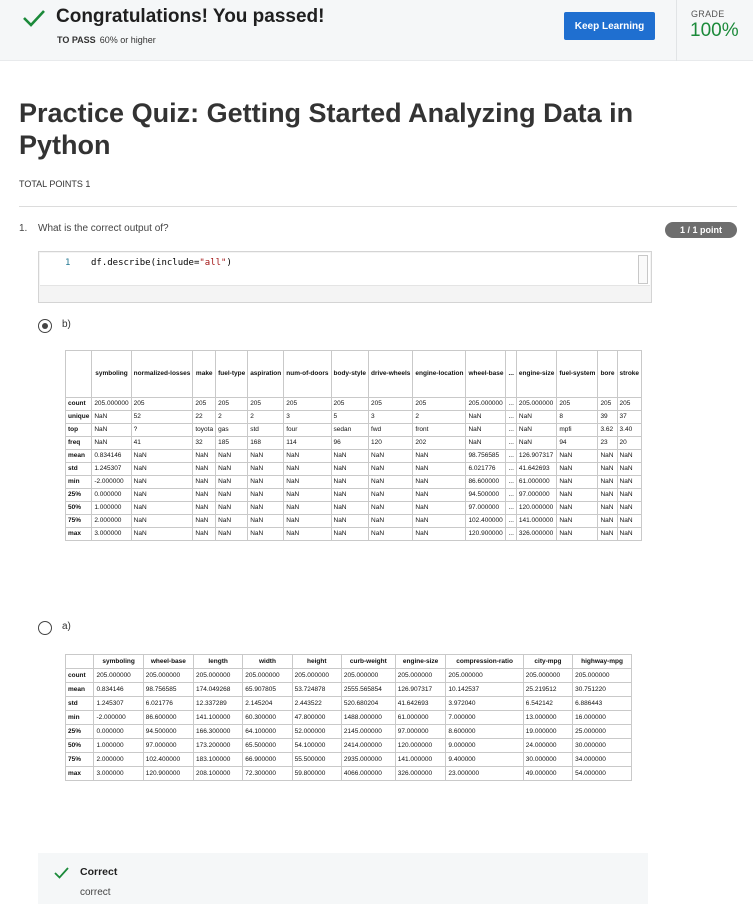  What do you see at coordinates (78, 417) in the screenshot?
I see `row-label: unique` at bounding box center [78, 417].